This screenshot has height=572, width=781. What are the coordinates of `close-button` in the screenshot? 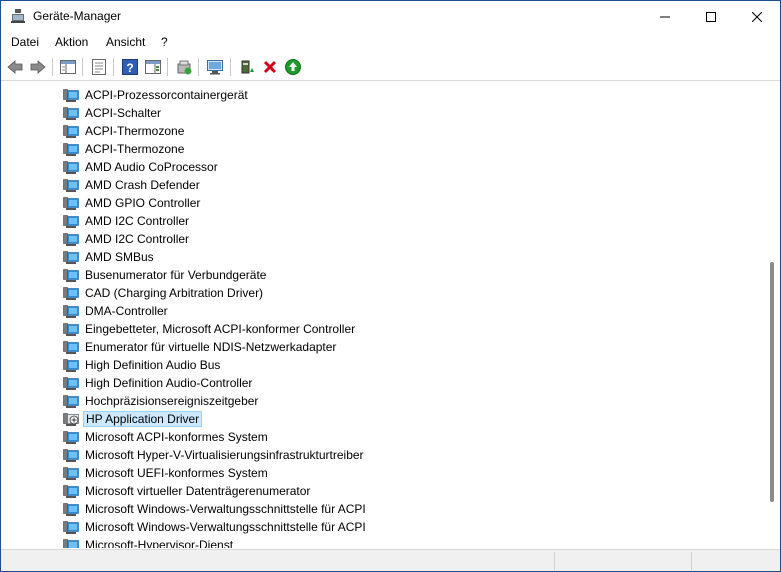 It's located at (757, 16).